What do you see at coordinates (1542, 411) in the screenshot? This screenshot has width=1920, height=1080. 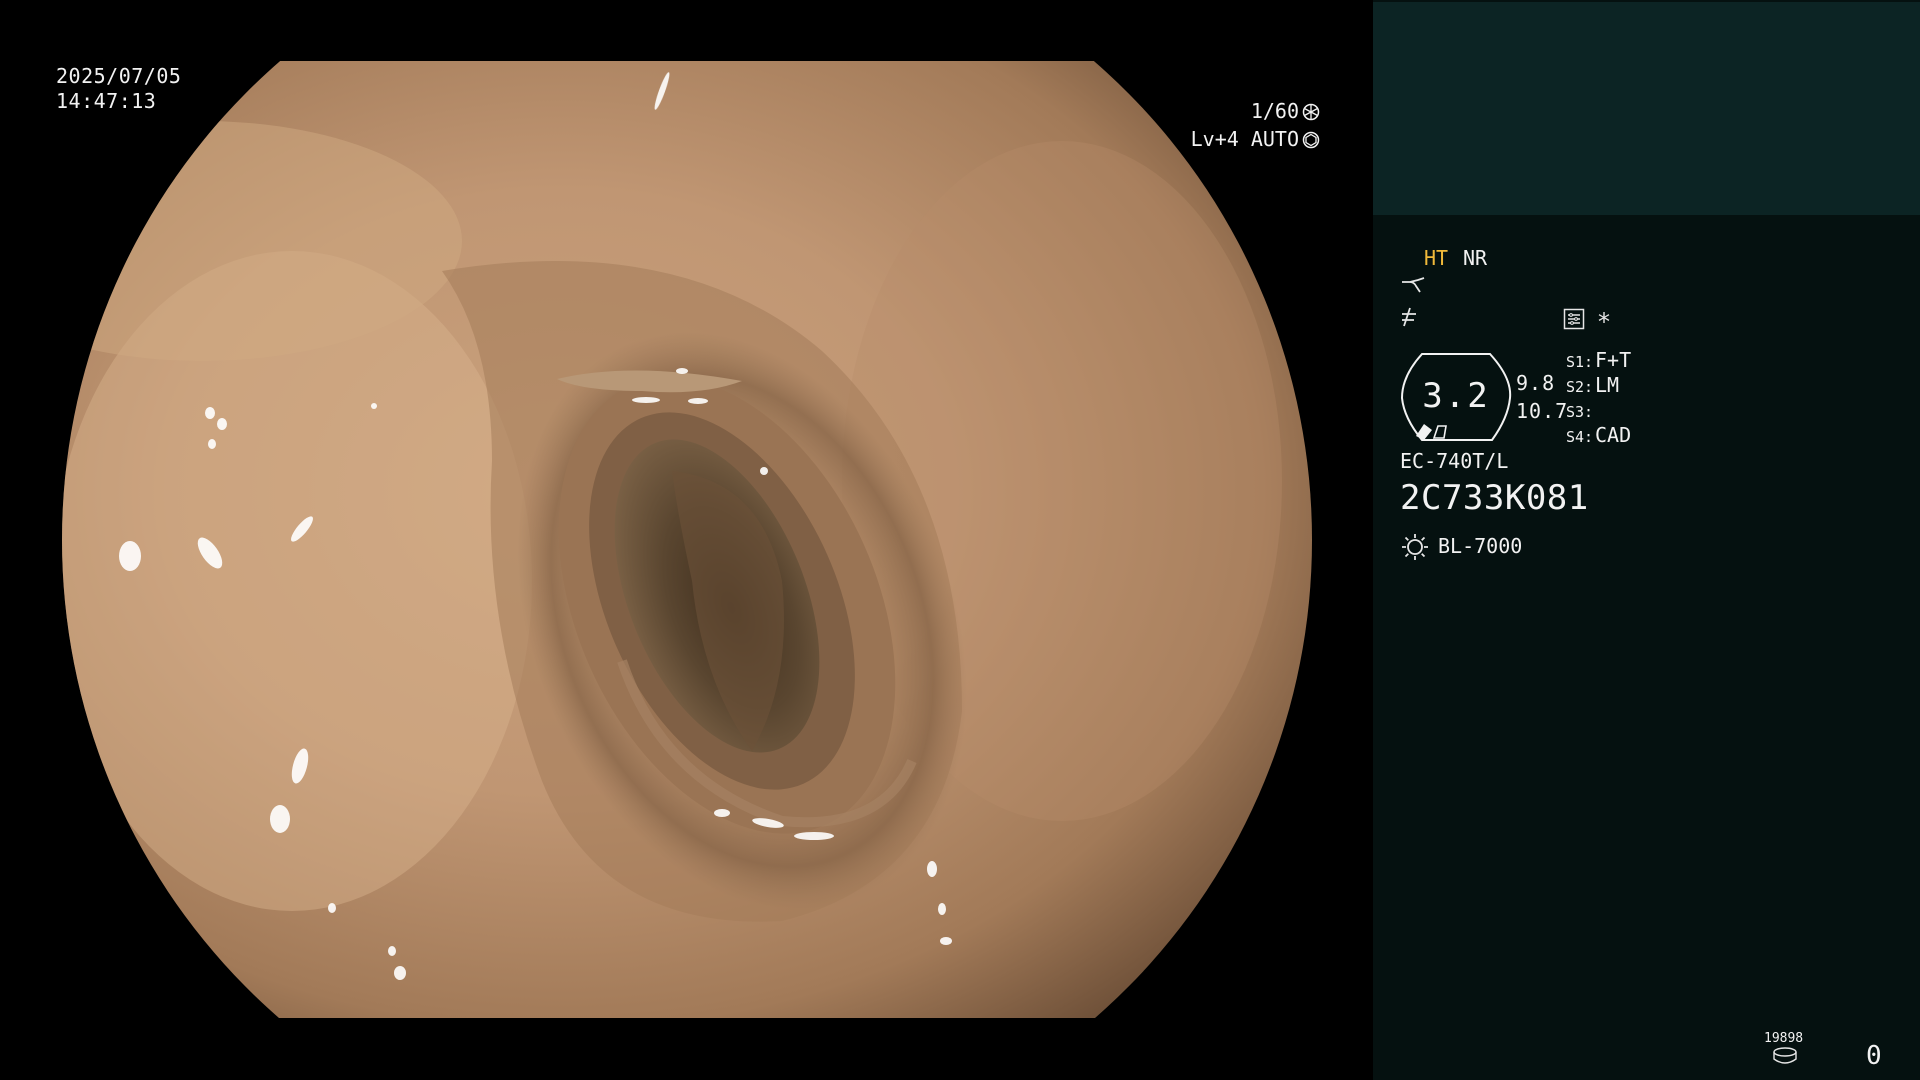 I see `side-value-2: 10.7` at bounding box center [1542, 411].